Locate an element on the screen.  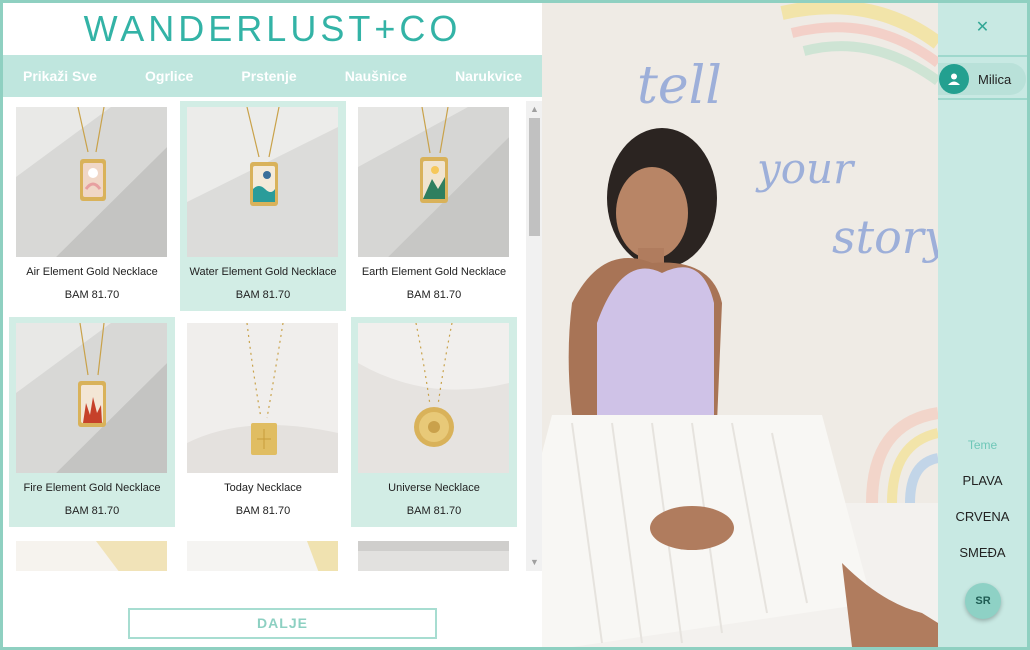
side-menu: ✕ Milica Teme PLAVA CRVENA SMEĐA SR is located at coordinates (982, 325).